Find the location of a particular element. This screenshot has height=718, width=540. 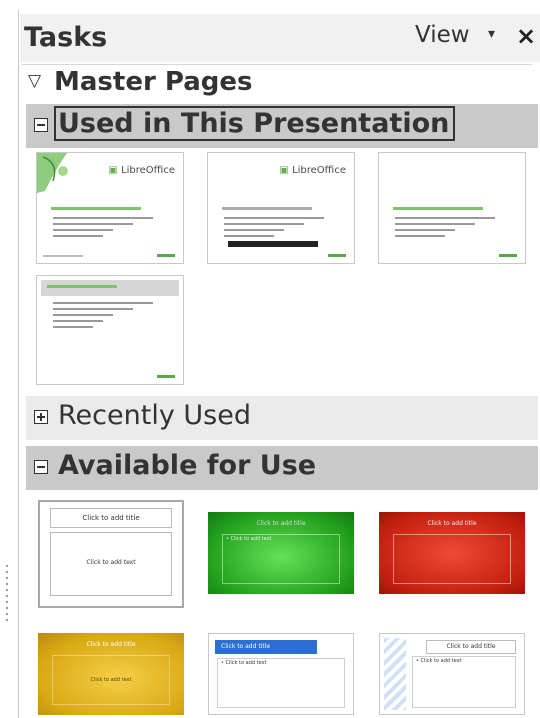

section-label-available: Available for Use is located at coordinates (187, 465).